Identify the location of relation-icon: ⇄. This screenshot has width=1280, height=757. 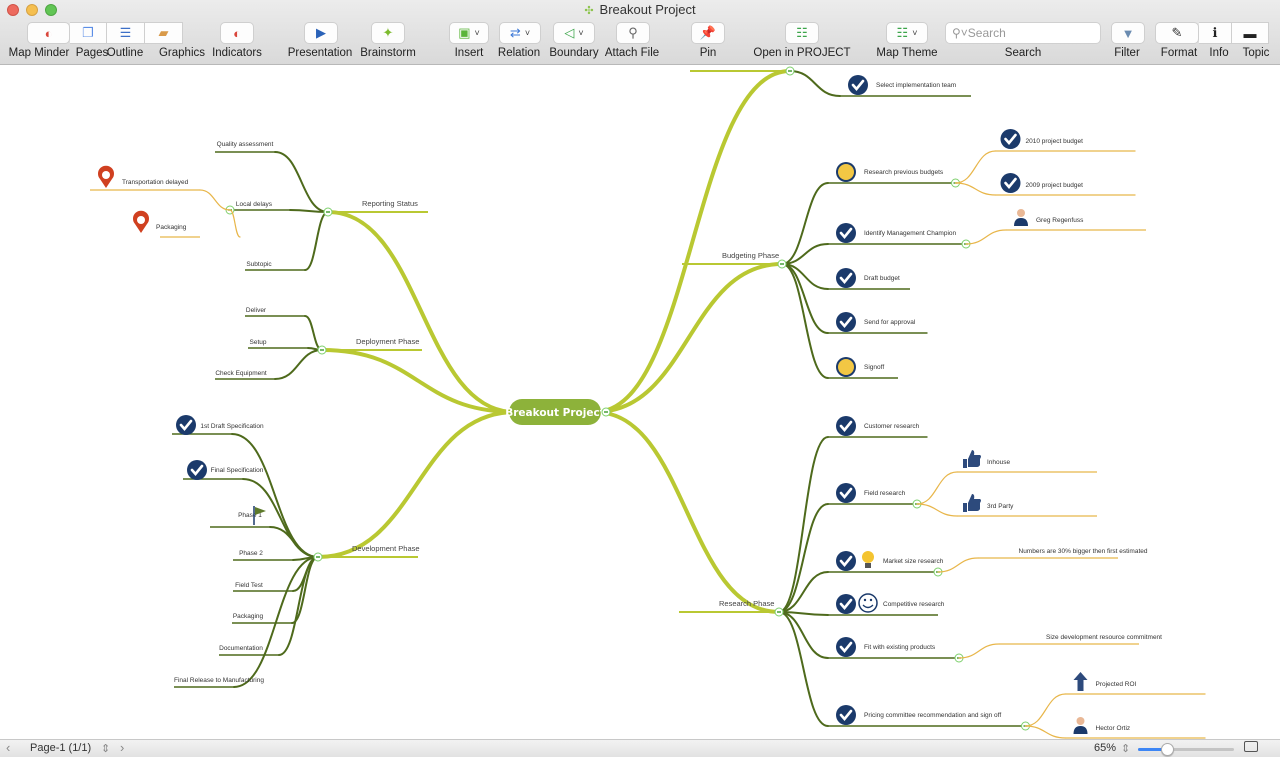
(515, 32).